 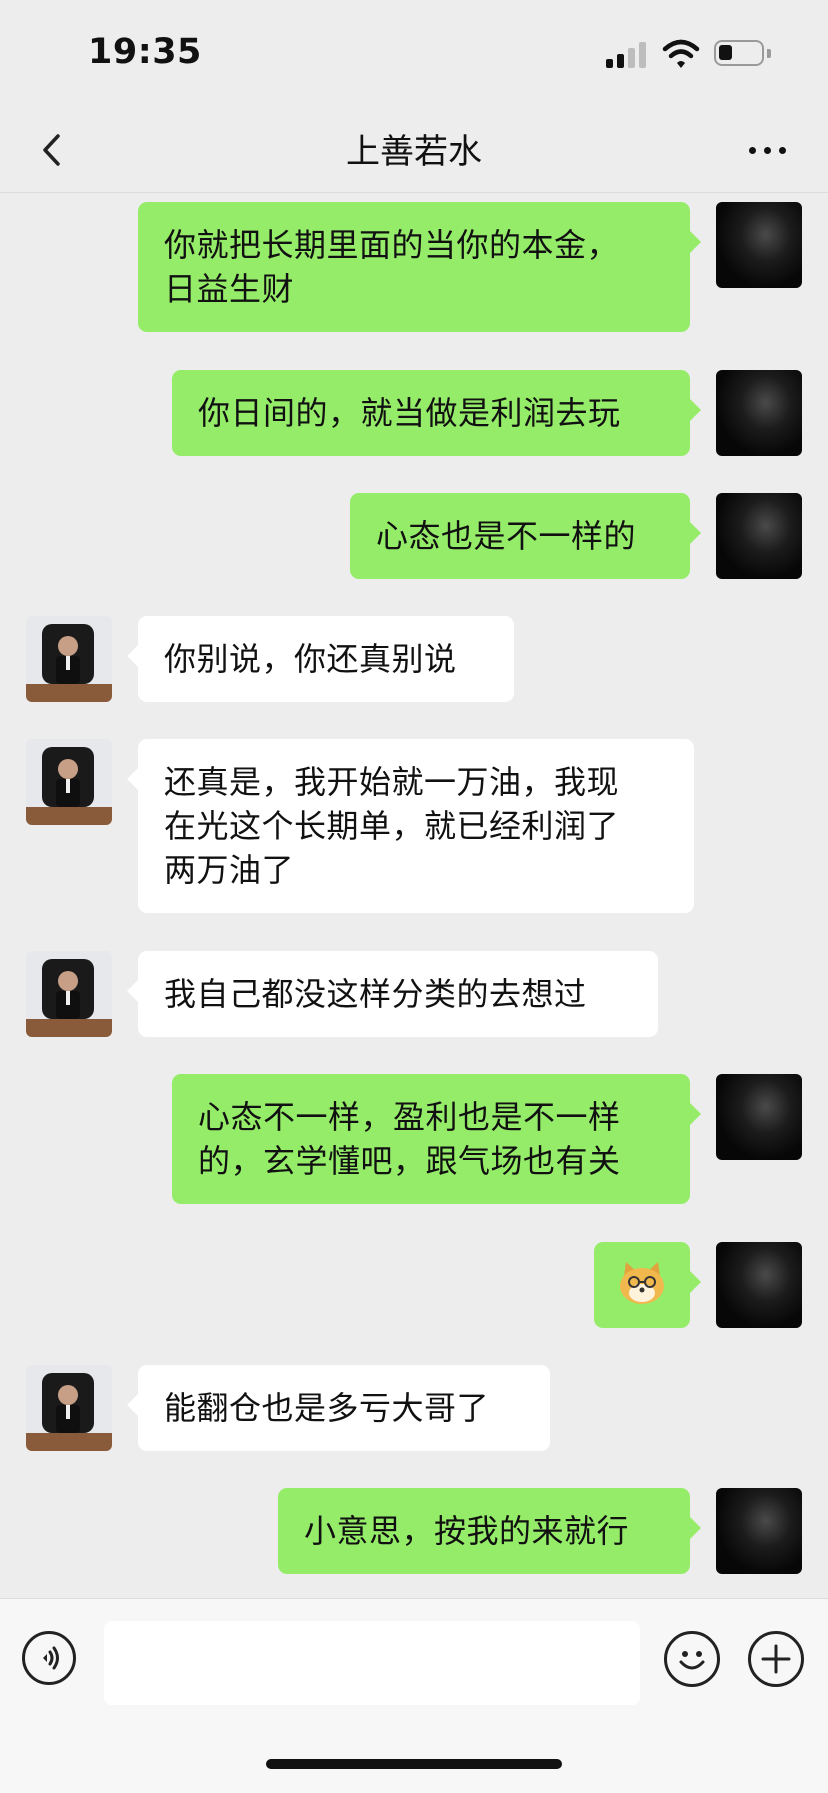 What do you see at coordinates (768, 150) in the screenshot?
I see `more-dots-icon` at bounding box center [768, 150].